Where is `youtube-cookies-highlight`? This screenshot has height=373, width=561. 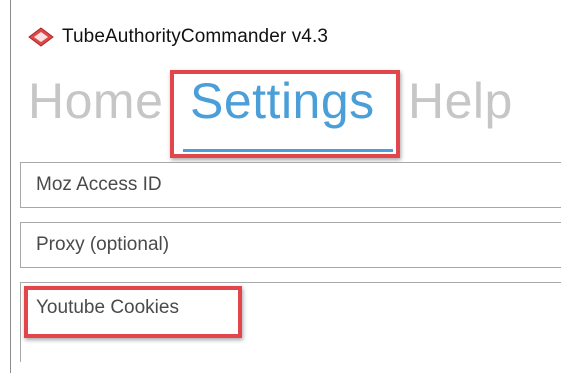
youtube-cookies-highlight is located at coordinates (133, 312).